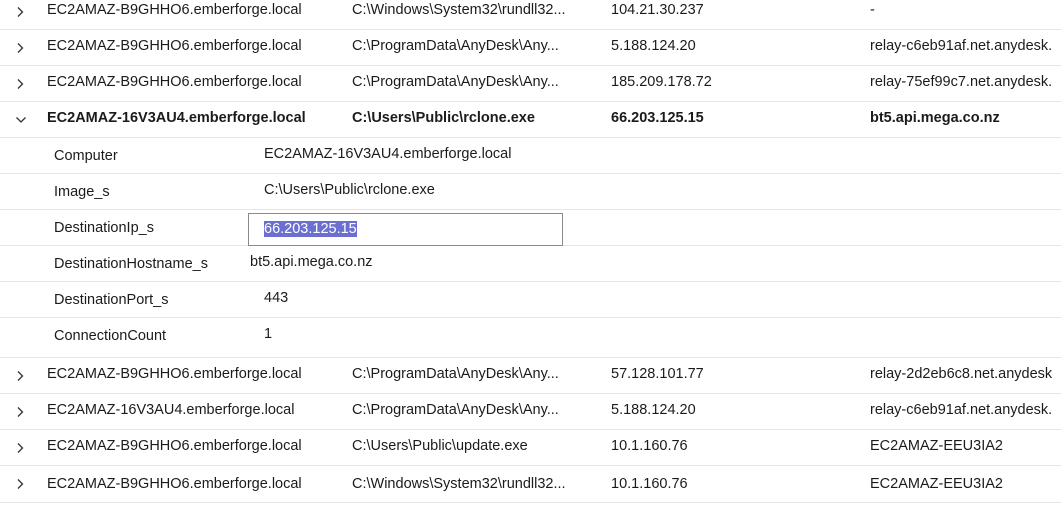 This screenshot has height=505, width=1061. I want to click on cell-destination-hostname: relay-2d2eb6c8.net.anydesk, so click(961, 374).